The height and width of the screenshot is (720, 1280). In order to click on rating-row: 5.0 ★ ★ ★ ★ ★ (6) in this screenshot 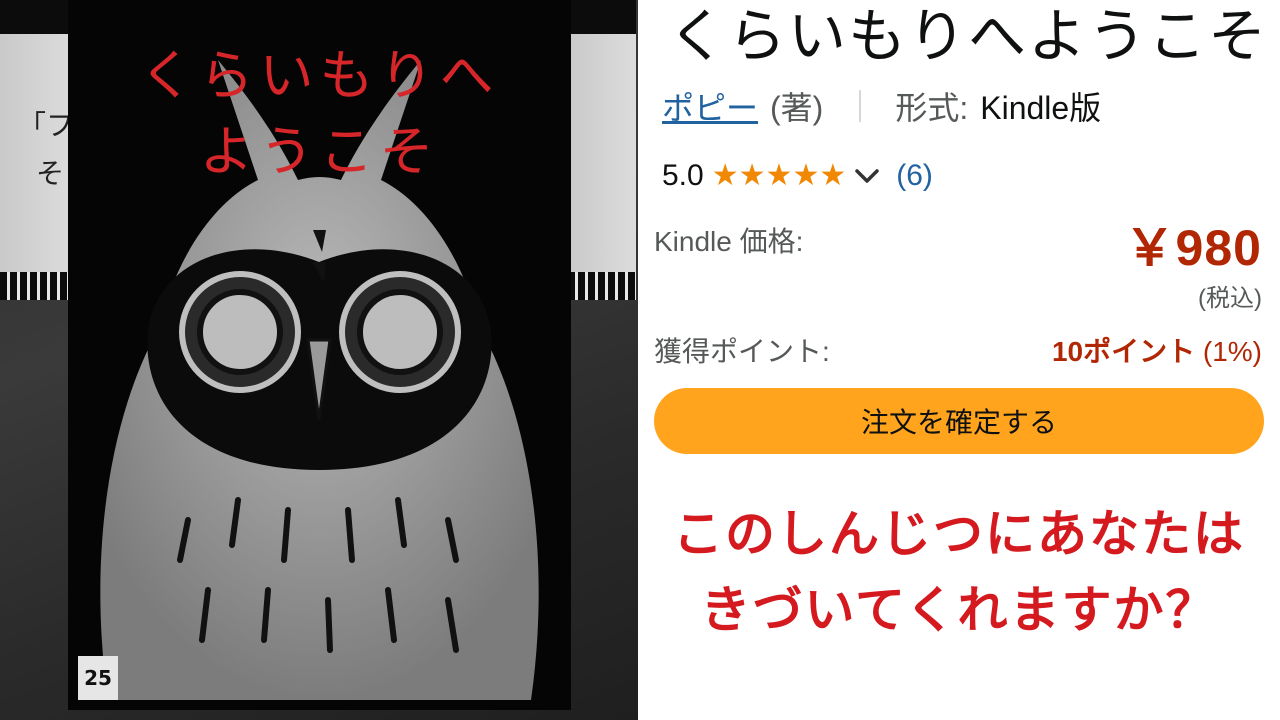, I will do `click(797, 176)`.